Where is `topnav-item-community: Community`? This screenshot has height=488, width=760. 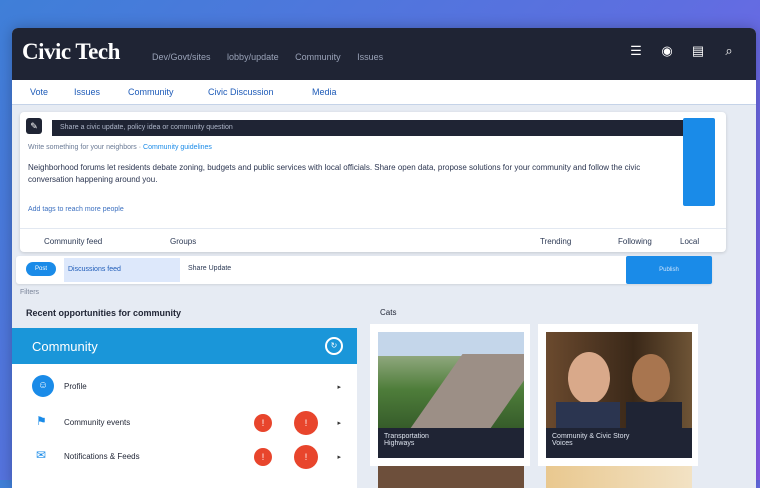 topnav-item-community: Community is located at coordinates (318, 57).